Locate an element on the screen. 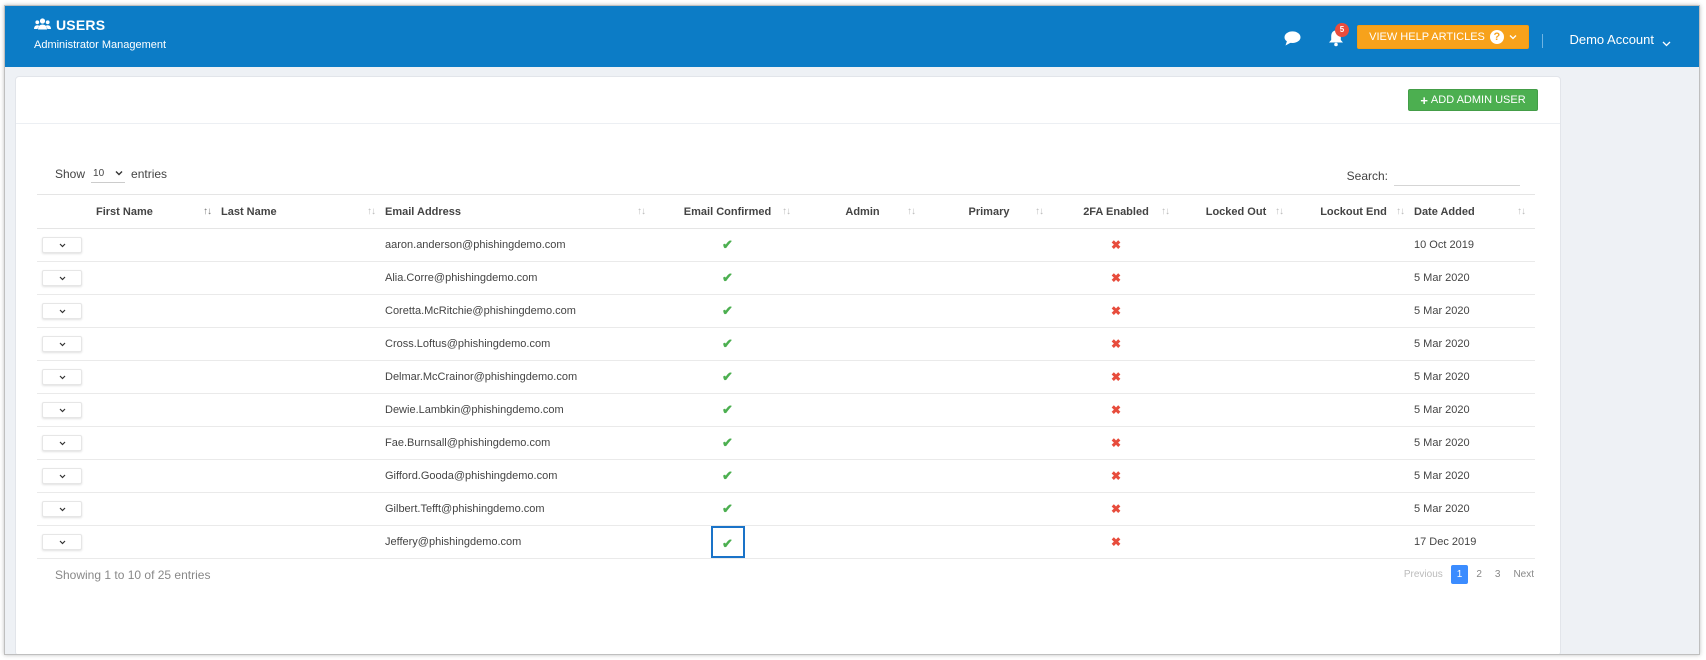  column-header-admin: Admin ↑↓ is located at coordinates (862, 211).